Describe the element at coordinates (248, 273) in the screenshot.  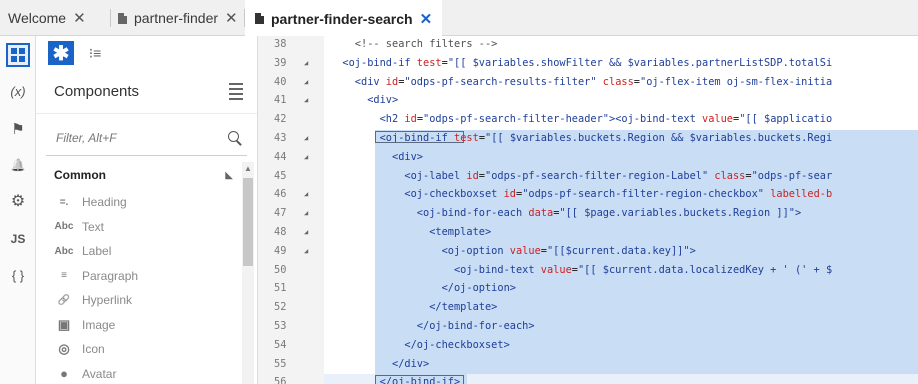
I see `panel-scrollbar: ▲` at that location.